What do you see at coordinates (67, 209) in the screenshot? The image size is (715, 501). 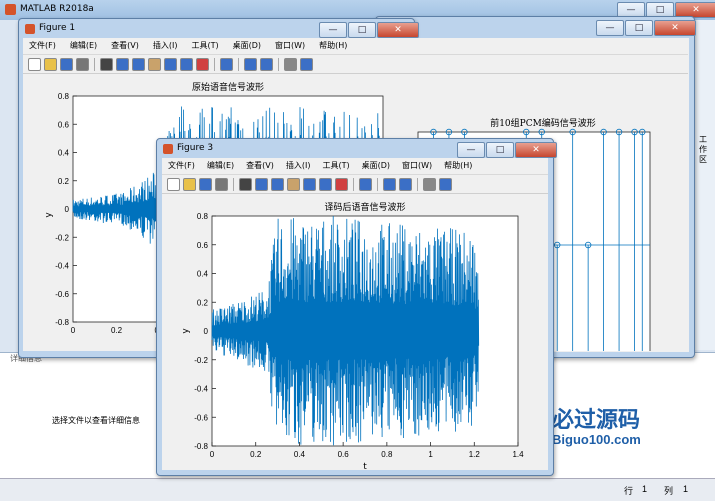 I see `fig1-ytick-label: 0` at bounding box center [67, 209].